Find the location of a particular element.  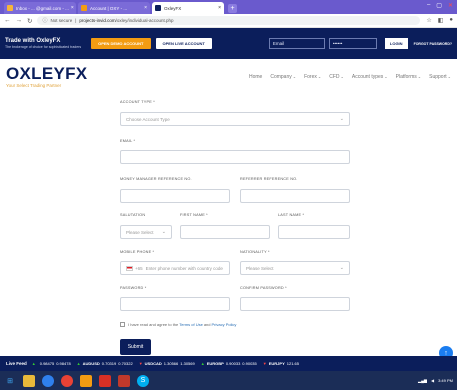

money-manager-label: MONEY MANAGER REFERENCE NO. is located at coordinates (156, 179).